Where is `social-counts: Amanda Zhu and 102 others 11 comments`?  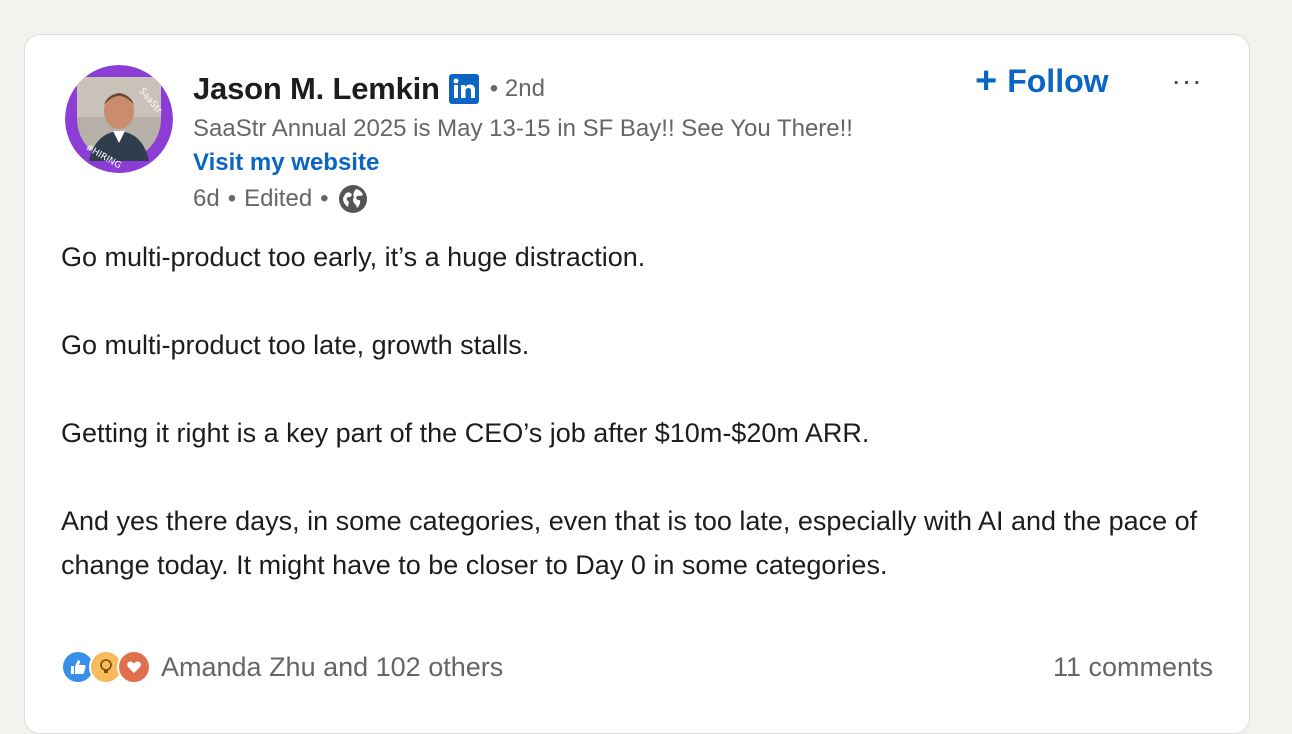
social-counts: Amanda Zhu and 102 others 11 comments is located at coordinates (637, 667).